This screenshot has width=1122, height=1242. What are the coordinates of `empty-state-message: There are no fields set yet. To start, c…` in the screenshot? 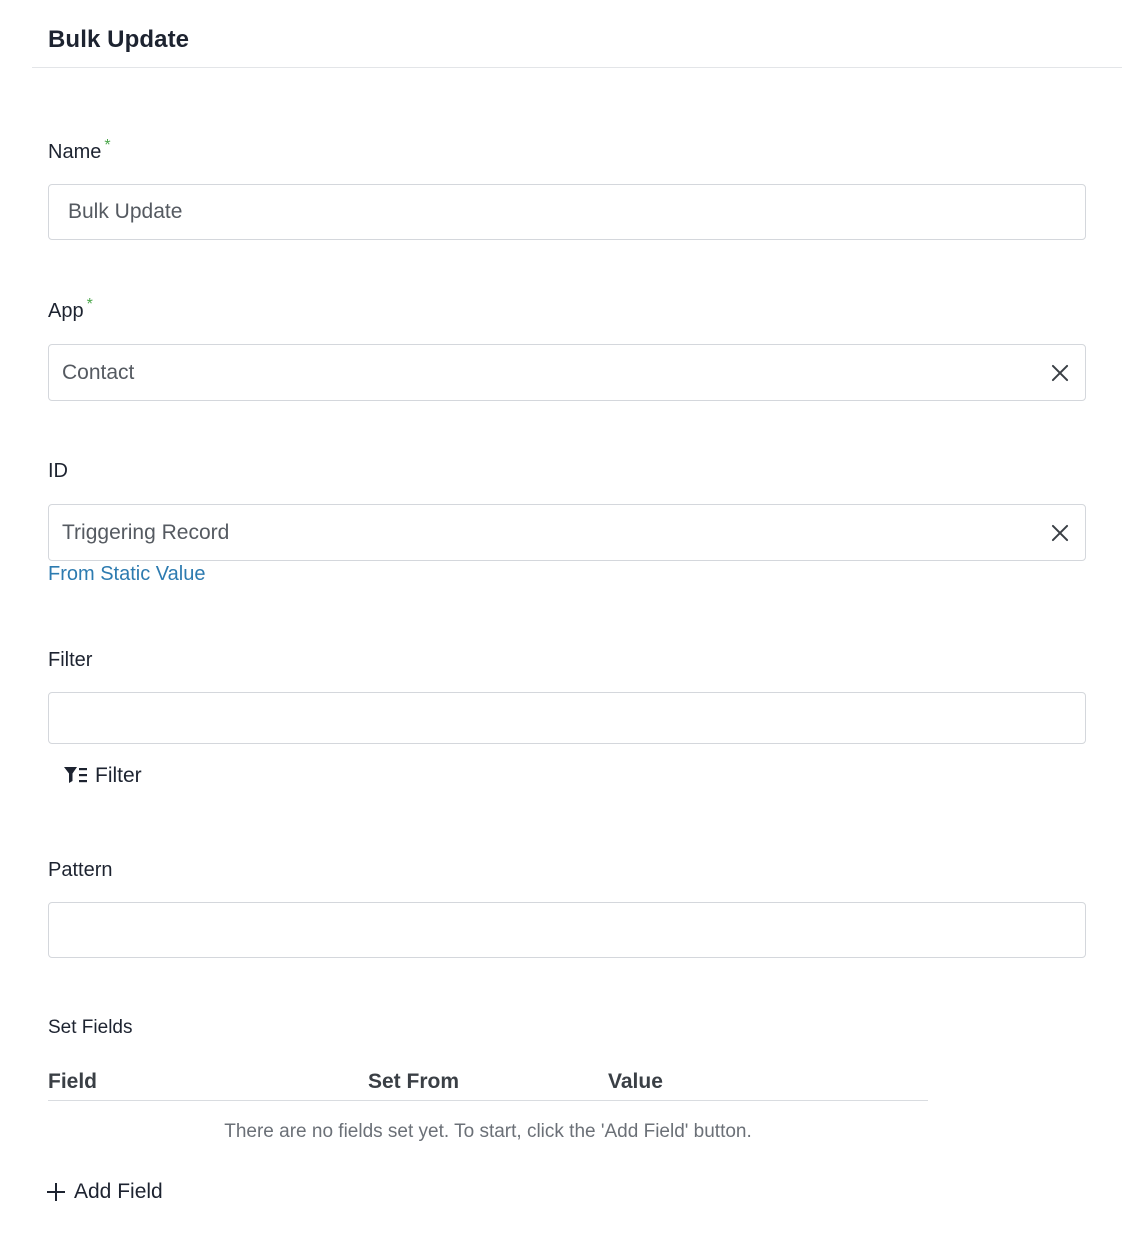 It's located at (488, 1131).